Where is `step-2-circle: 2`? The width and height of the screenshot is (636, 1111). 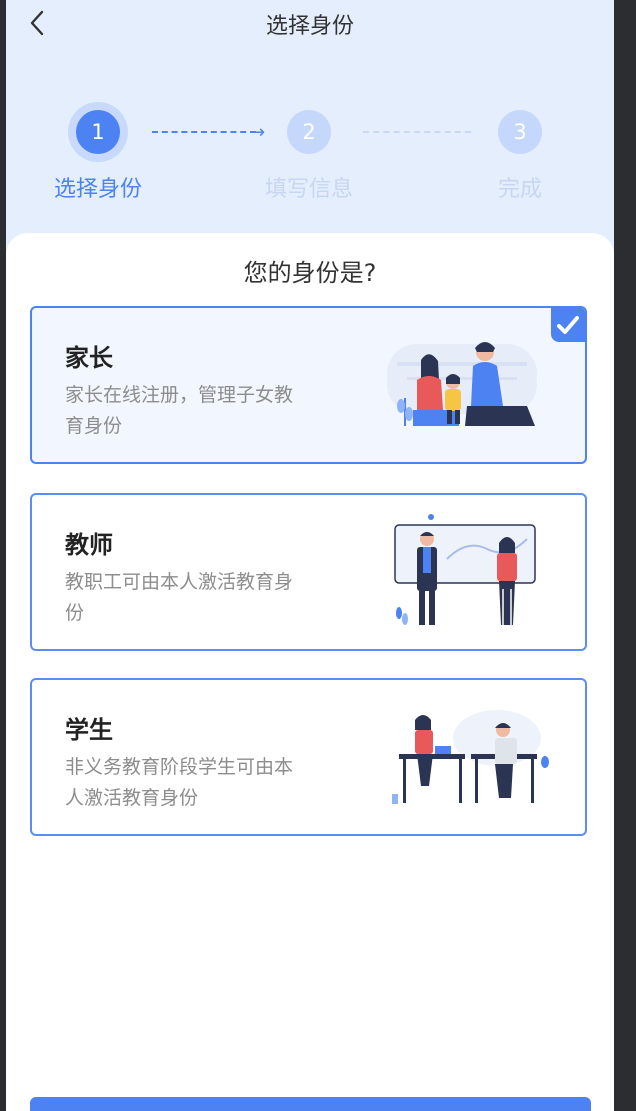 step-2-circle: 2 is located at coordinates (309, 132).